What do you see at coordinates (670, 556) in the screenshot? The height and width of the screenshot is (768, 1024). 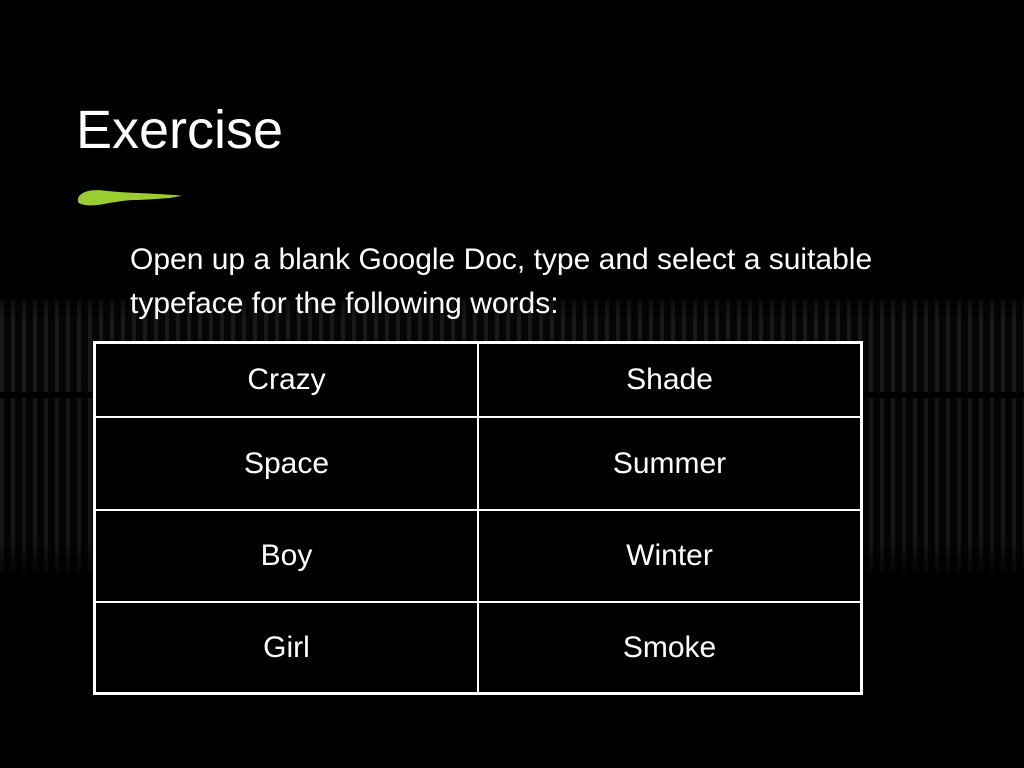 I see `table-cell: Winter` at bounding box center [670, 556].